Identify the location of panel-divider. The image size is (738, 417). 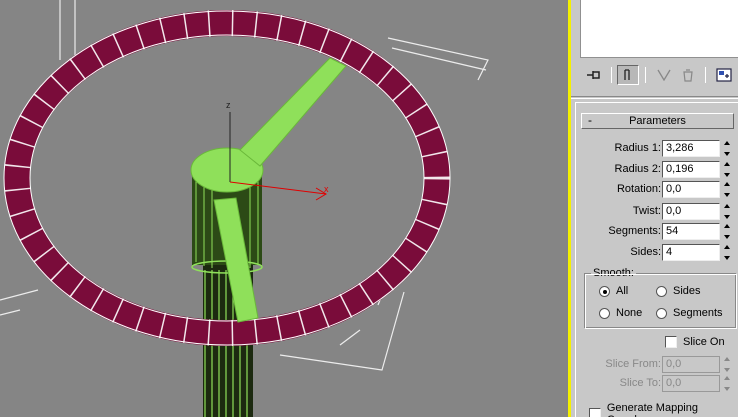
(654, 97).